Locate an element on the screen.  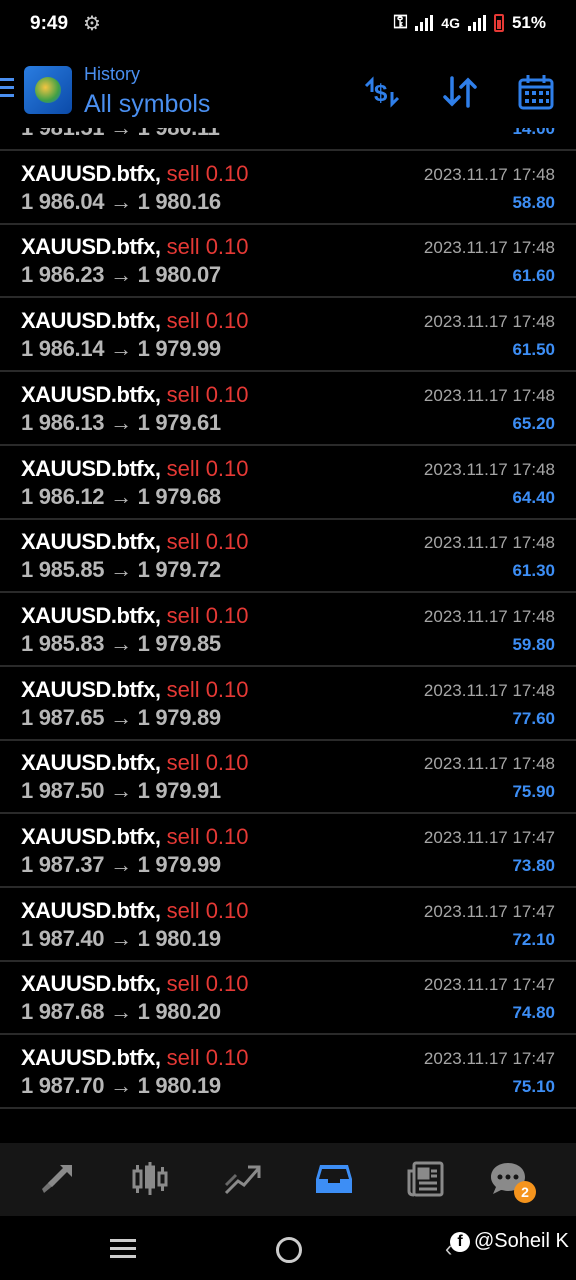
open-price: 1 986.14 is located at coordinates (63, 349).